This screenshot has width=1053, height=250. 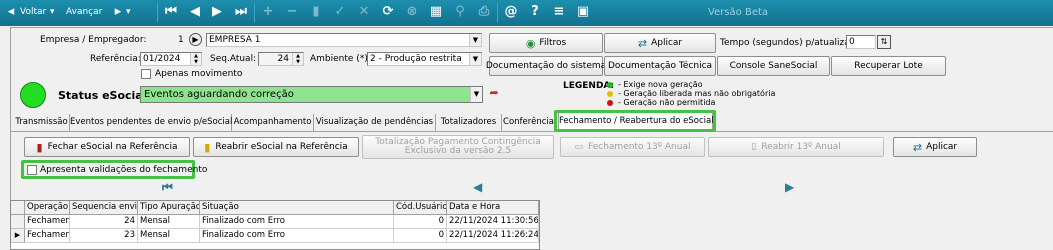 What do you see at coordinates (84, 12) in the screenshot?
I see `forward-button: Avançar` at bounding box center [84, 12].